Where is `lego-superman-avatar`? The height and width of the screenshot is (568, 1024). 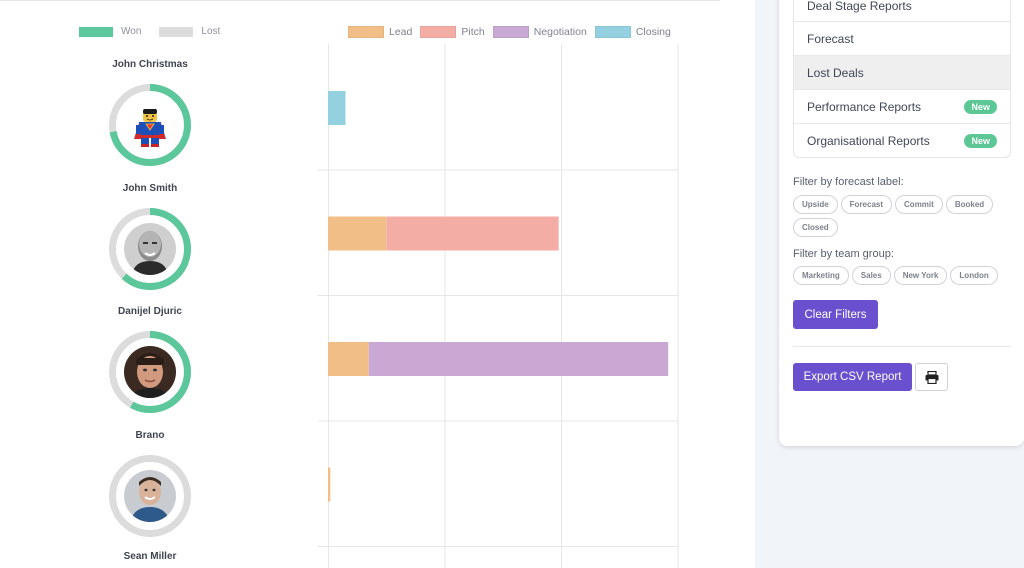 lego-superman-avatar is located at coordinates (150, 125).